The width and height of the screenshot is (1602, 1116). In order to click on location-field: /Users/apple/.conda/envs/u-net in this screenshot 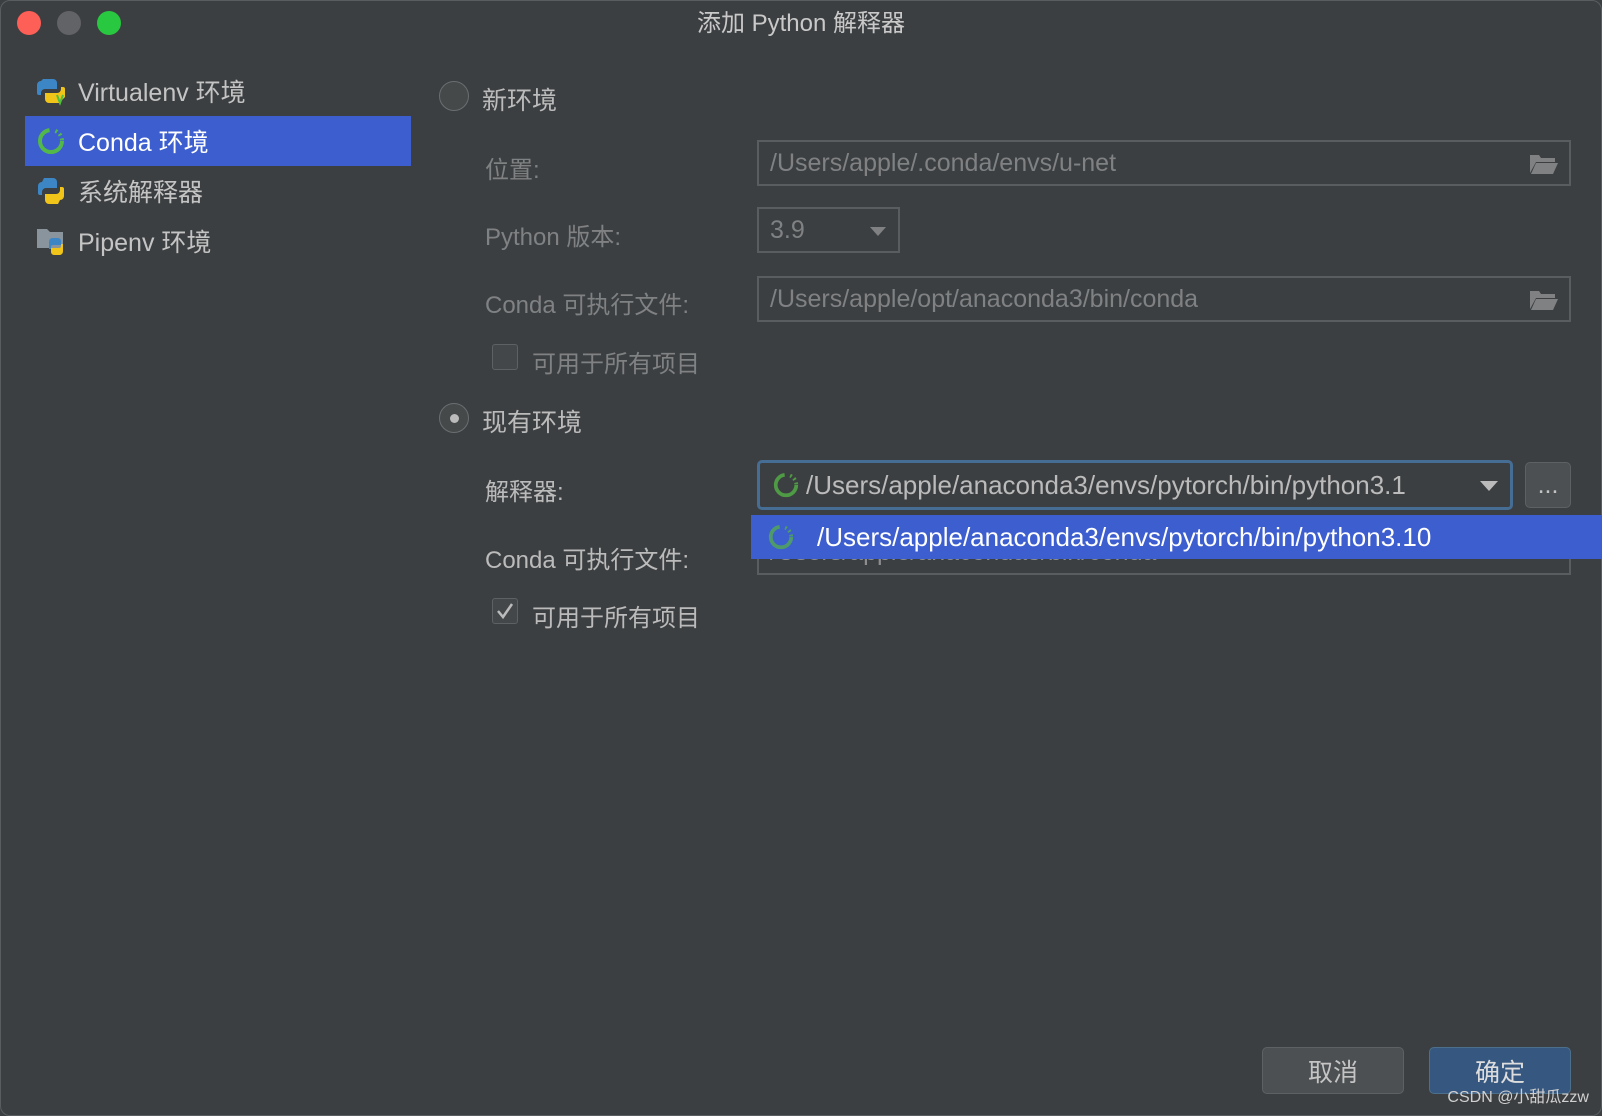, I will do `click(1164, 163)`.